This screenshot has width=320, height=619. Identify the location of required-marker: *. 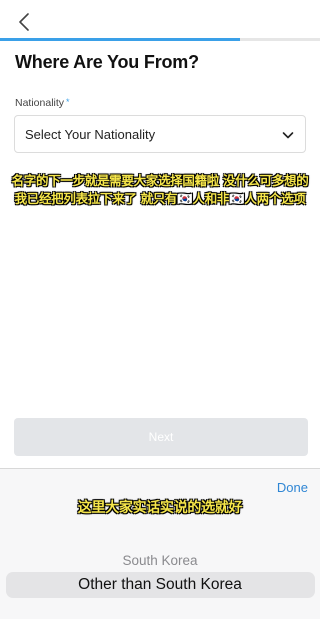
(68, 102).